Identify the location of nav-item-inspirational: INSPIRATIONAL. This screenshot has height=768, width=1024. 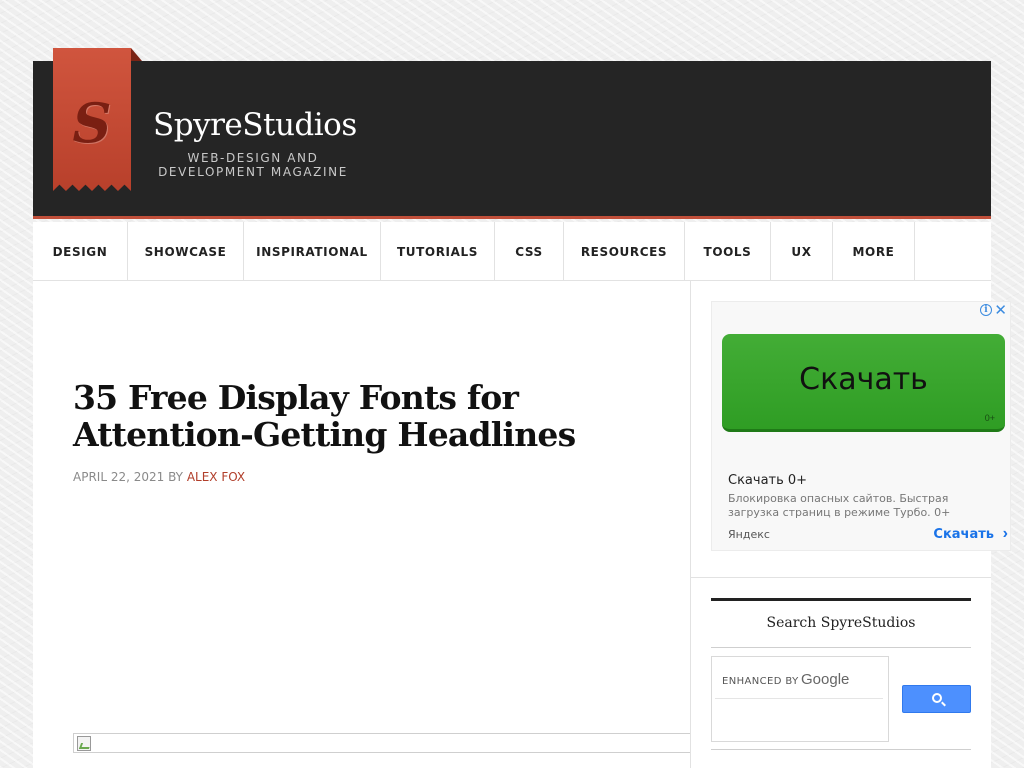
(312, 251).